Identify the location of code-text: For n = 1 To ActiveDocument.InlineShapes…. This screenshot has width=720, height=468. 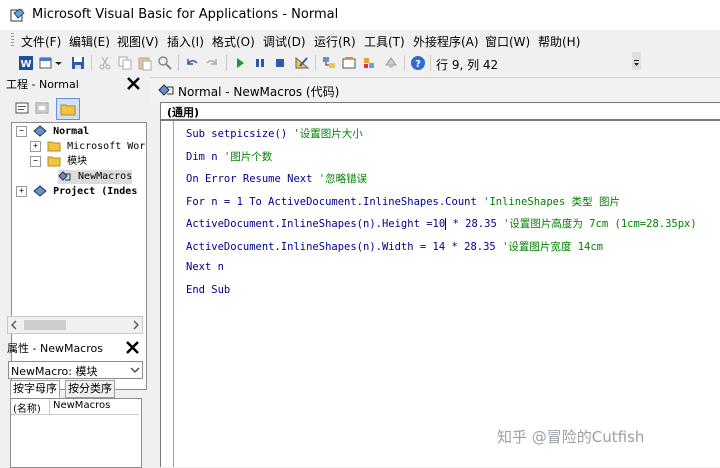
(335, 202).